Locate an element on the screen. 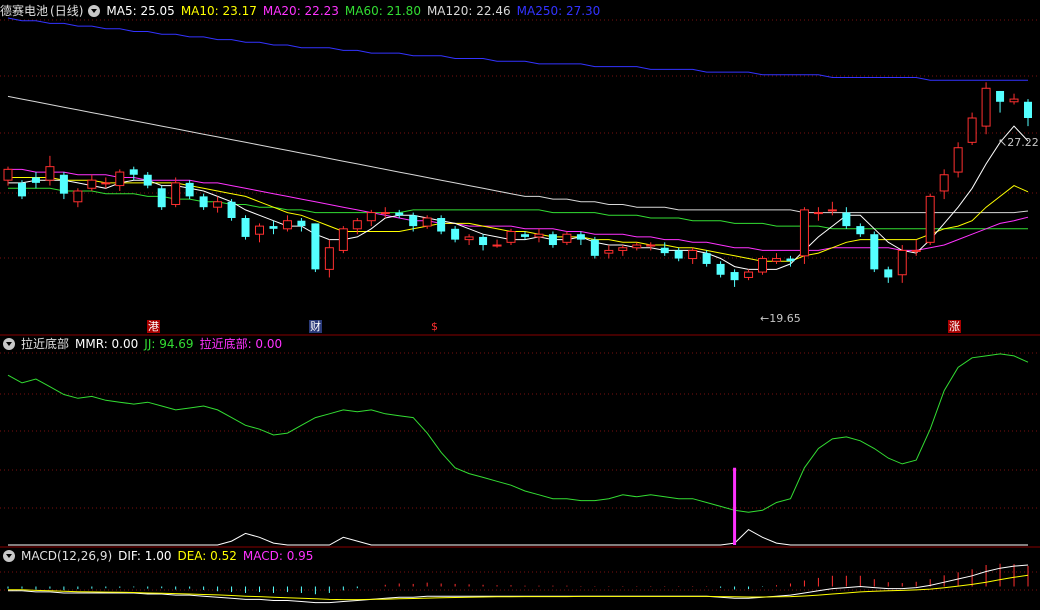 This screenshot has width=1040, height=610. ma20-label: MA20: 22.23 is located at coordinates (300, 11).